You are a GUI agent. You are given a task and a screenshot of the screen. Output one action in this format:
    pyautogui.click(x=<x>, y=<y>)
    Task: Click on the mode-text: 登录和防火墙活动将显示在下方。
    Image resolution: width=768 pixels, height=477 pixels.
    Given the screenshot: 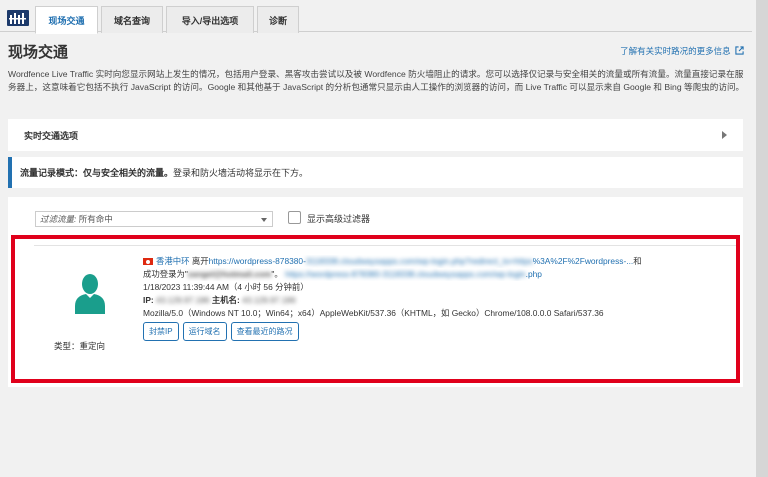 What is the action you would take?
    pyautogui.click(x=241, y=173)
    